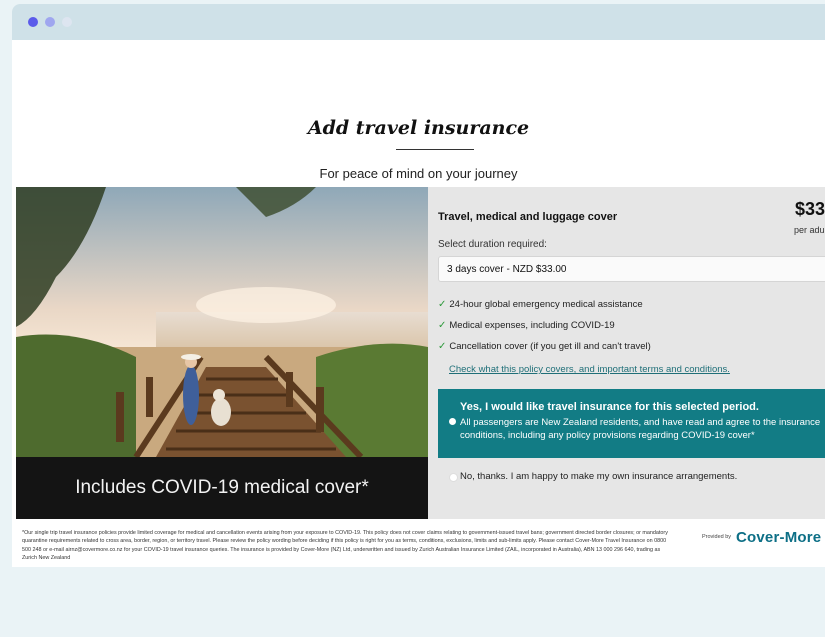 Image resolution: width=825 pixels, height=637 pixels. Describe the element at coordinates (492, 244) in the screenshot. I see `duration-label: Select duration required:` at that location.